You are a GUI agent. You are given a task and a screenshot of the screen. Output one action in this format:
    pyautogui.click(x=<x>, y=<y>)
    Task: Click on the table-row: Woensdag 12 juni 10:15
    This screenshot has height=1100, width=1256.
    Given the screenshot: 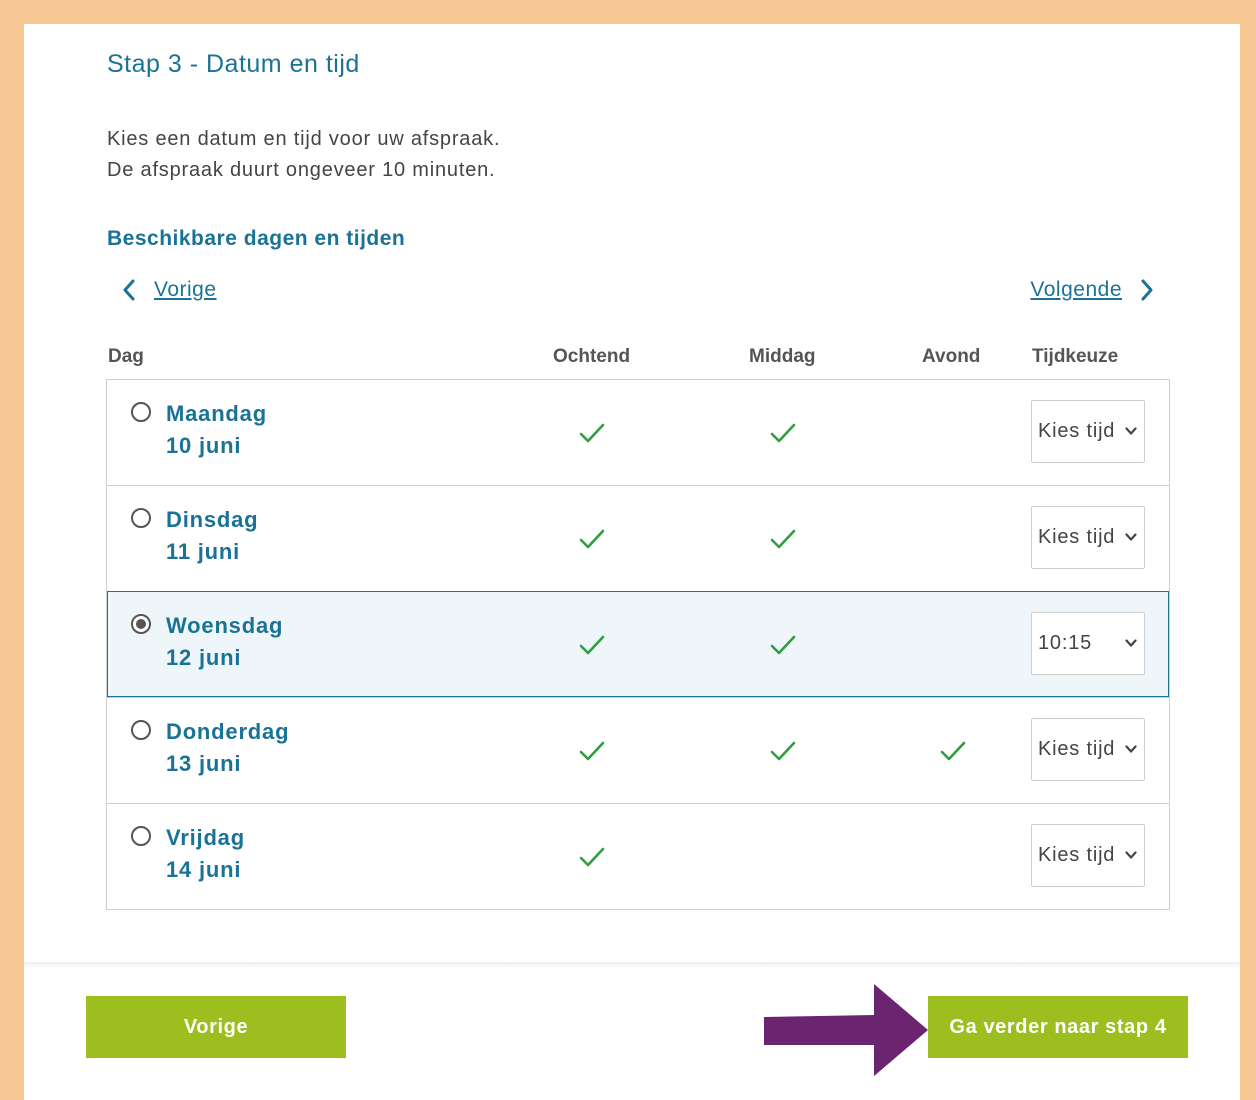 What is the action you would take?
    pyautogui.click(x=638, y=644)
    